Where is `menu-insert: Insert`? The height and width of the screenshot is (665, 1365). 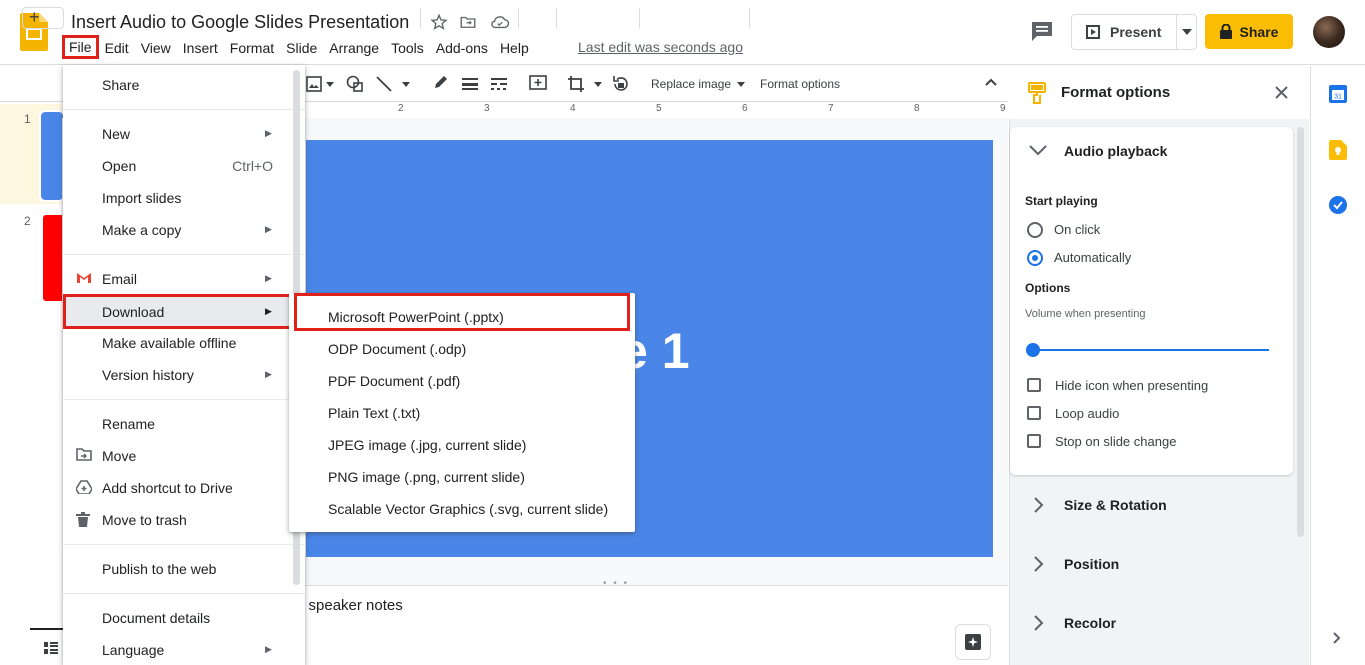
menu-insert: Insert is located at coordinates (200, 48).